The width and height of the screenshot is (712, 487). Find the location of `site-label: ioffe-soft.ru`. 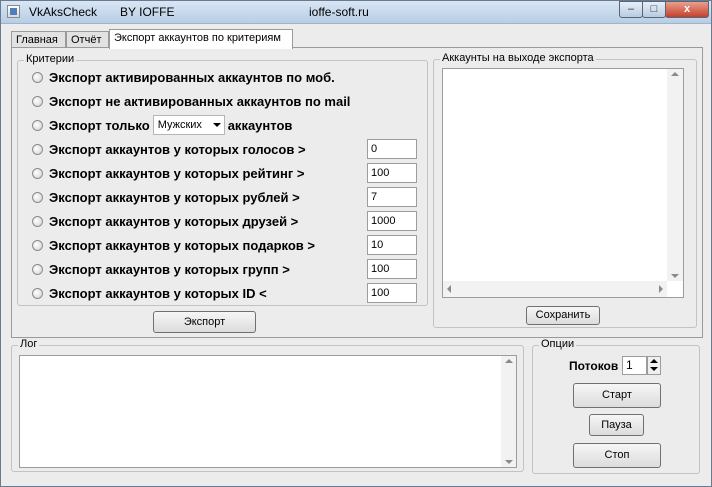

site-label: ioffe-soft.ru is located at coordinates (339, 12).